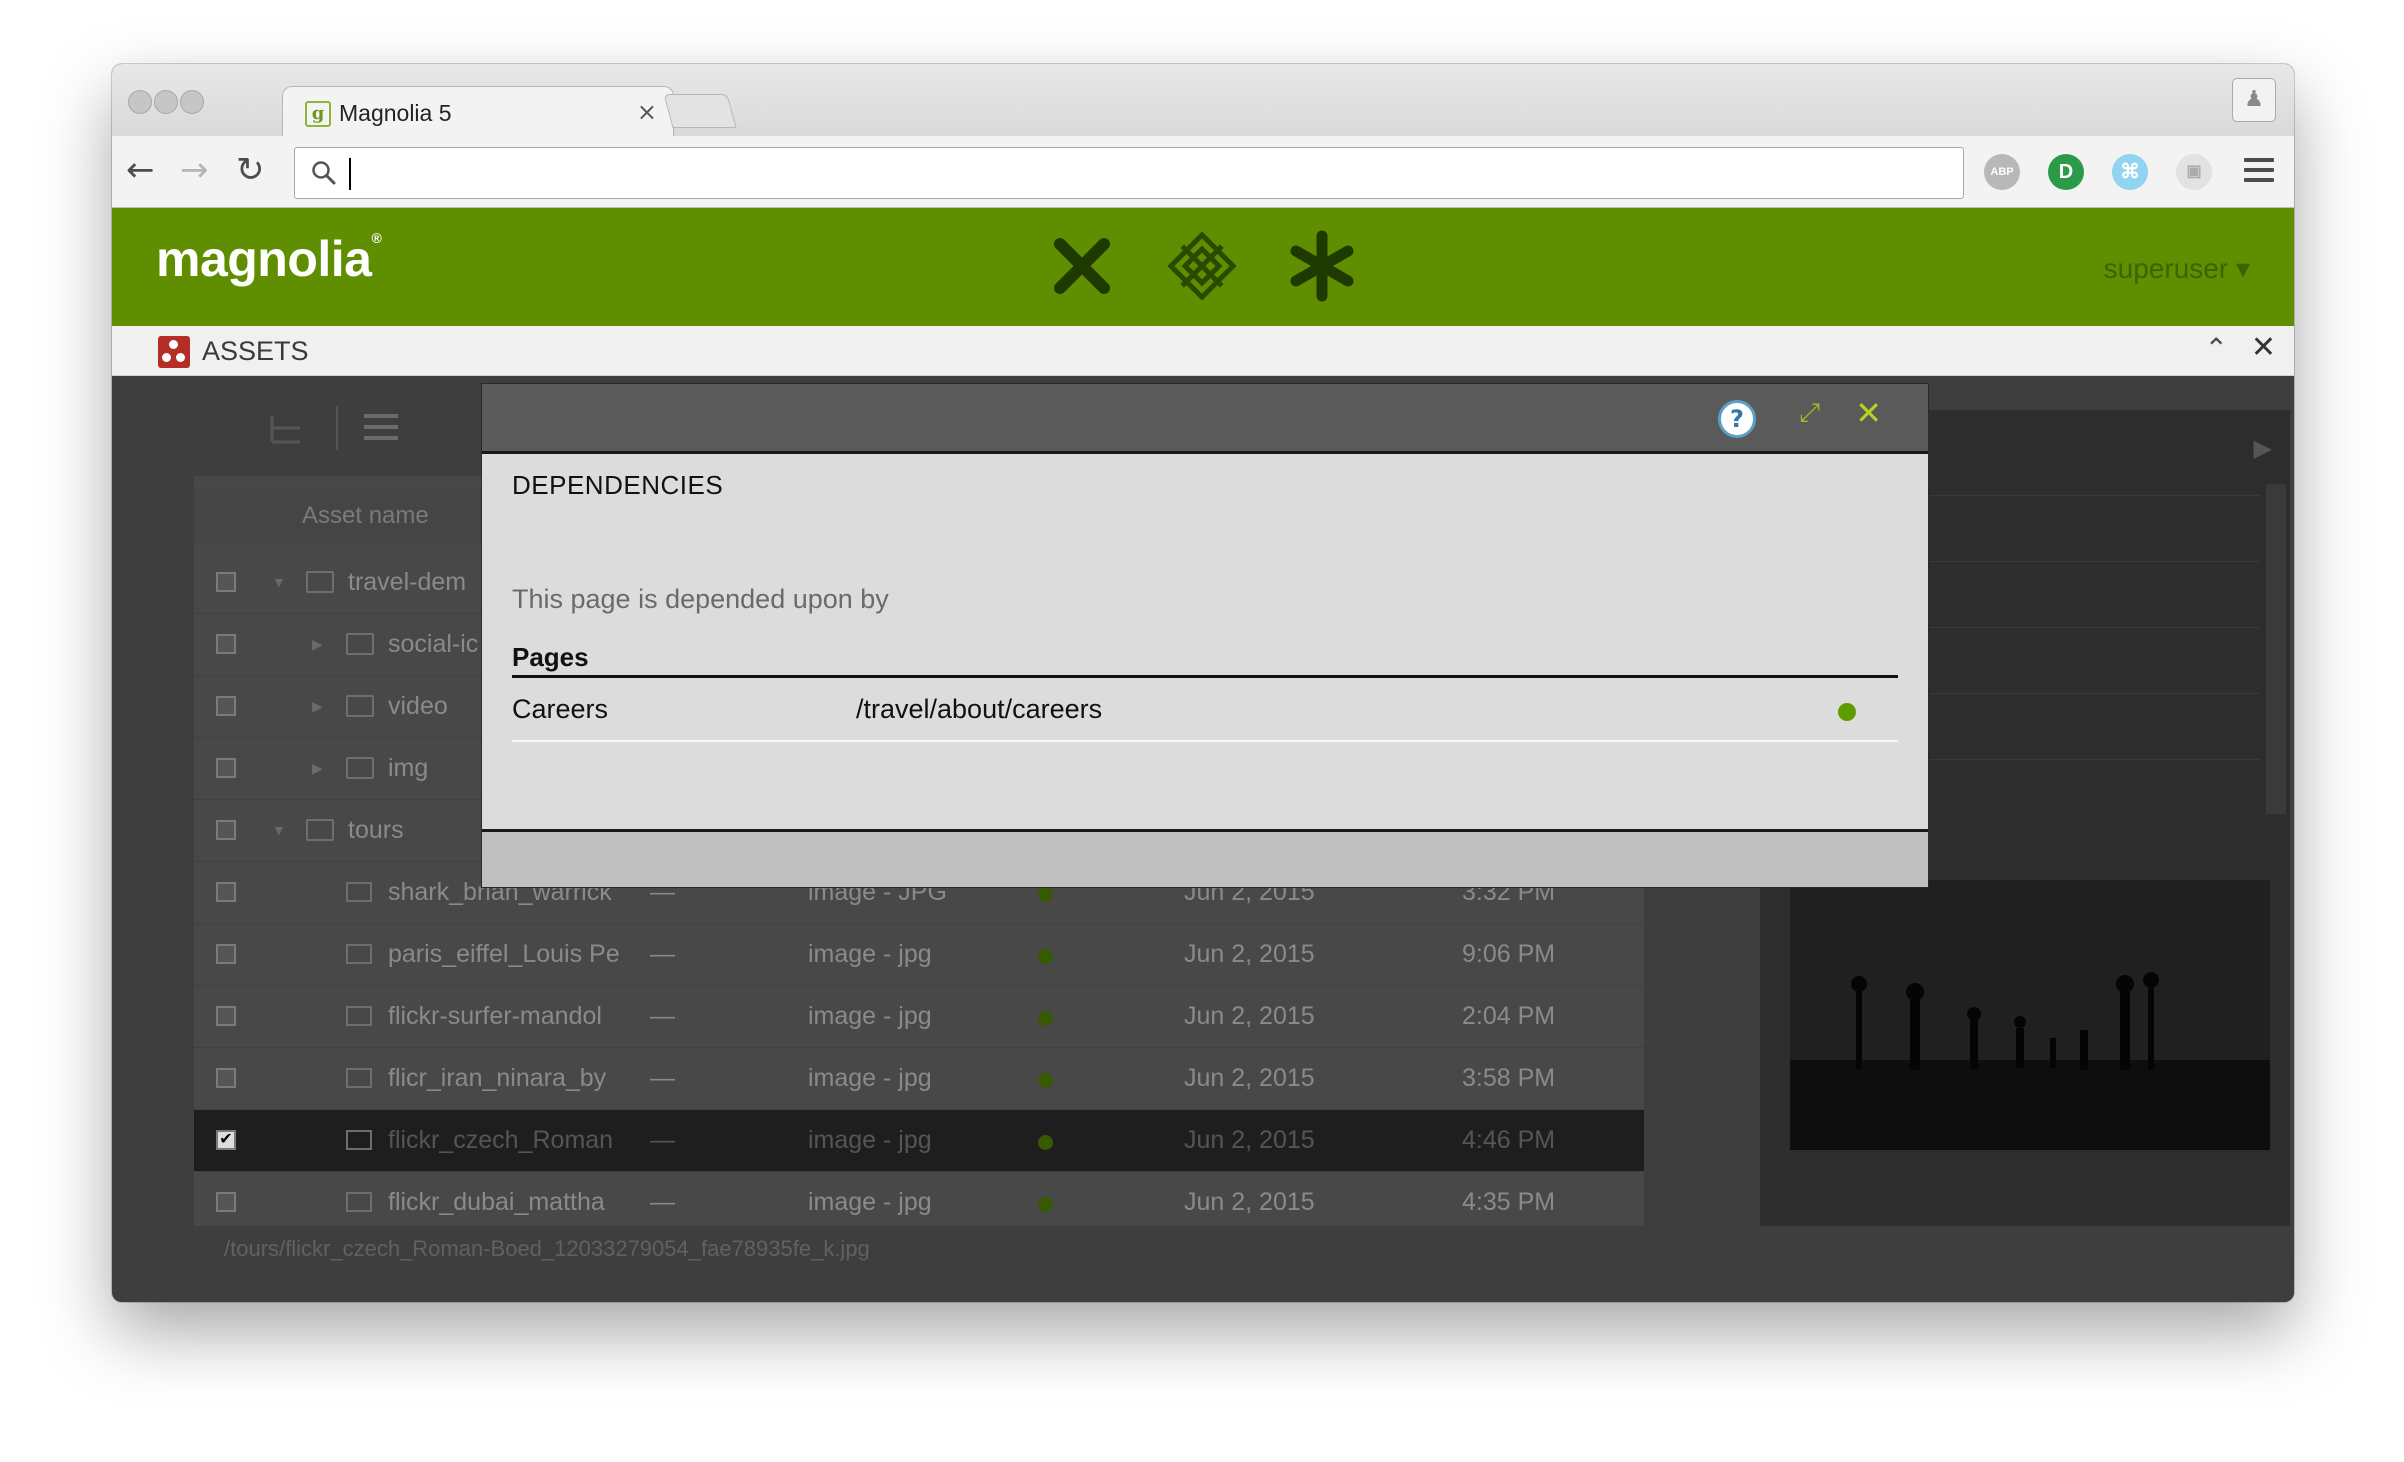 The width and height of the screenshot is (2404, 1462). Describe the element at coordinates (510, 1078) in the screenshot. I see `asset-name: flicr_iran_ninara_by` at that location.